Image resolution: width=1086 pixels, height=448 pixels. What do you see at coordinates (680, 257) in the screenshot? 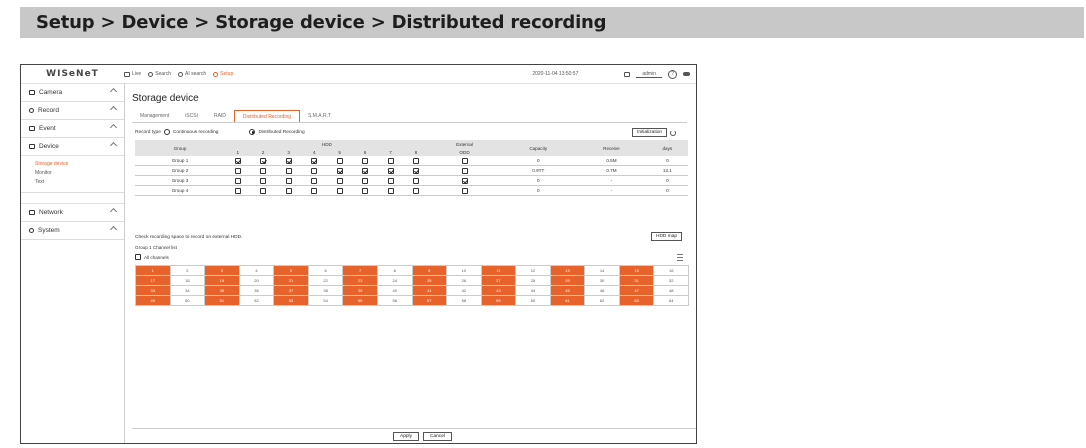
I see `list-view-icon` at bounding box center [680, 257].